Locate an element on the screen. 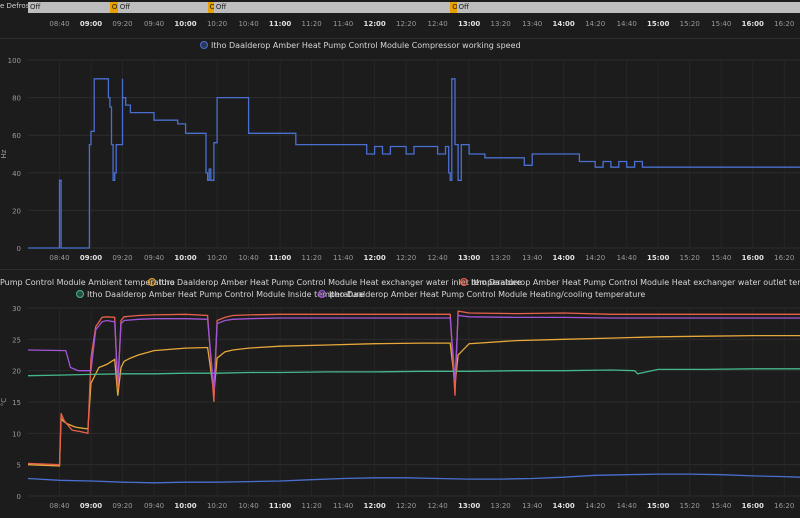 This screenshot has height=518, width=800. x-tick-label: 09:40 is located at coordinates (154, 506).